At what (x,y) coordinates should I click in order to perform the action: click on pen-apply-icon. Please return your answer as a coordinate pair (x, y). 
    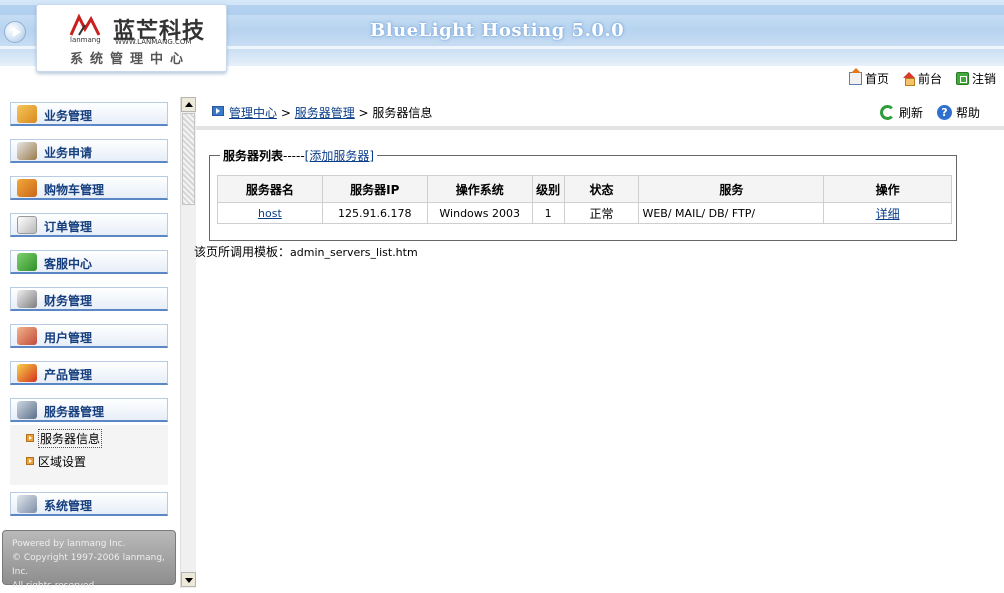
    Looking at the image, I should click on (27, 151).